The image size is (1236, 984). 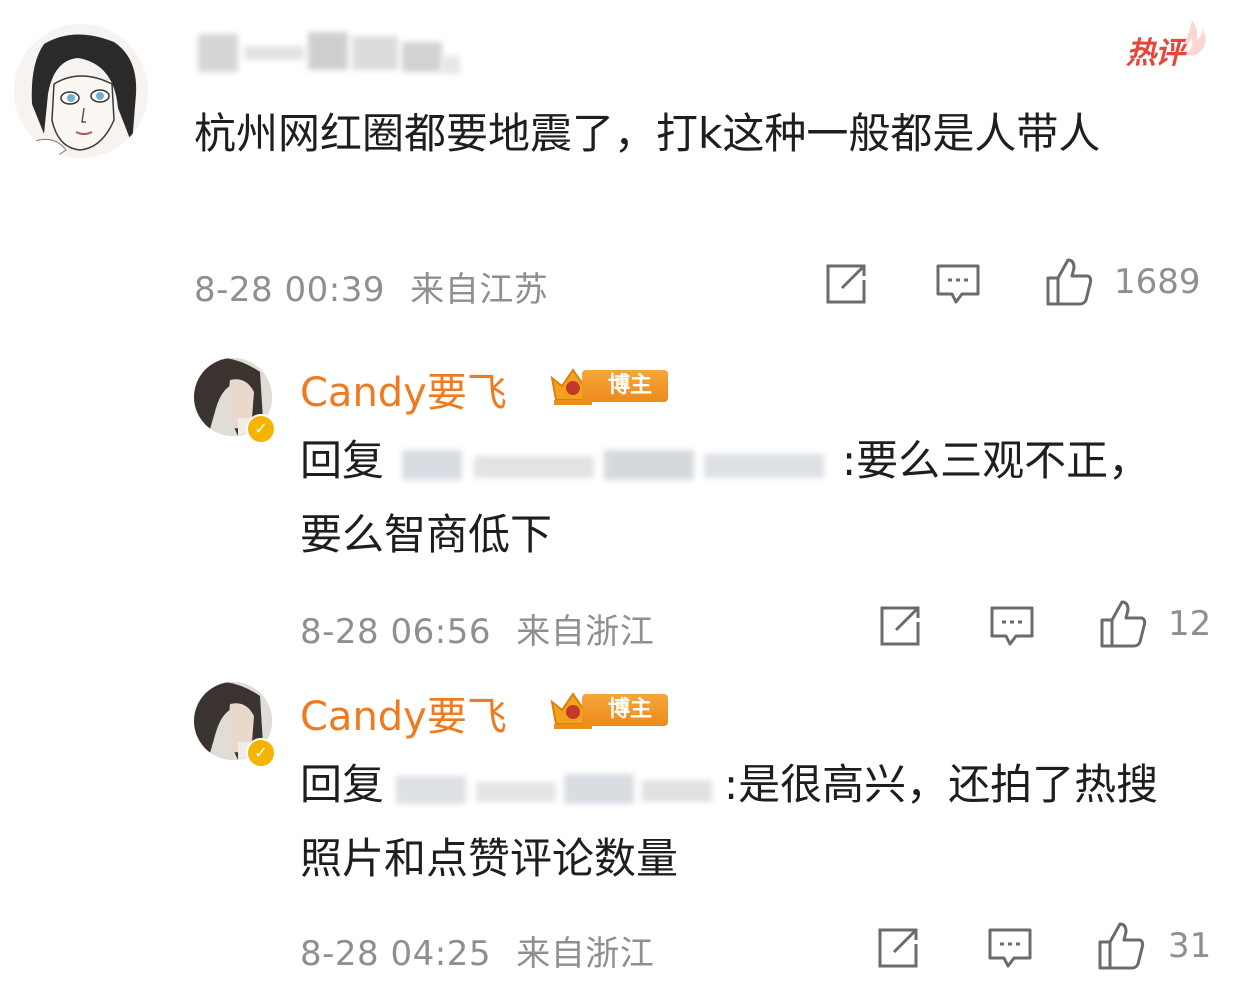 I want to click on reply-timestamp: 8-28 06:56, so click(x=395, y=632).